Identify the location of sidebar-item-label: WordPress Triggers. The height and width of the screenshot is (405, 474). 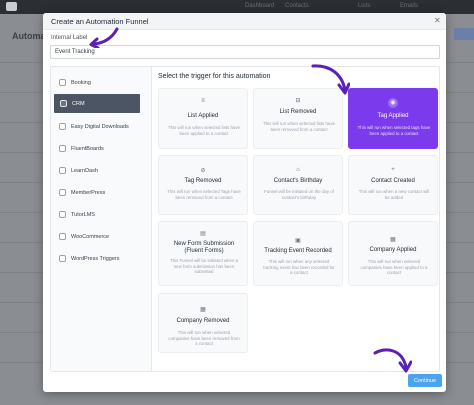
(95, 258).